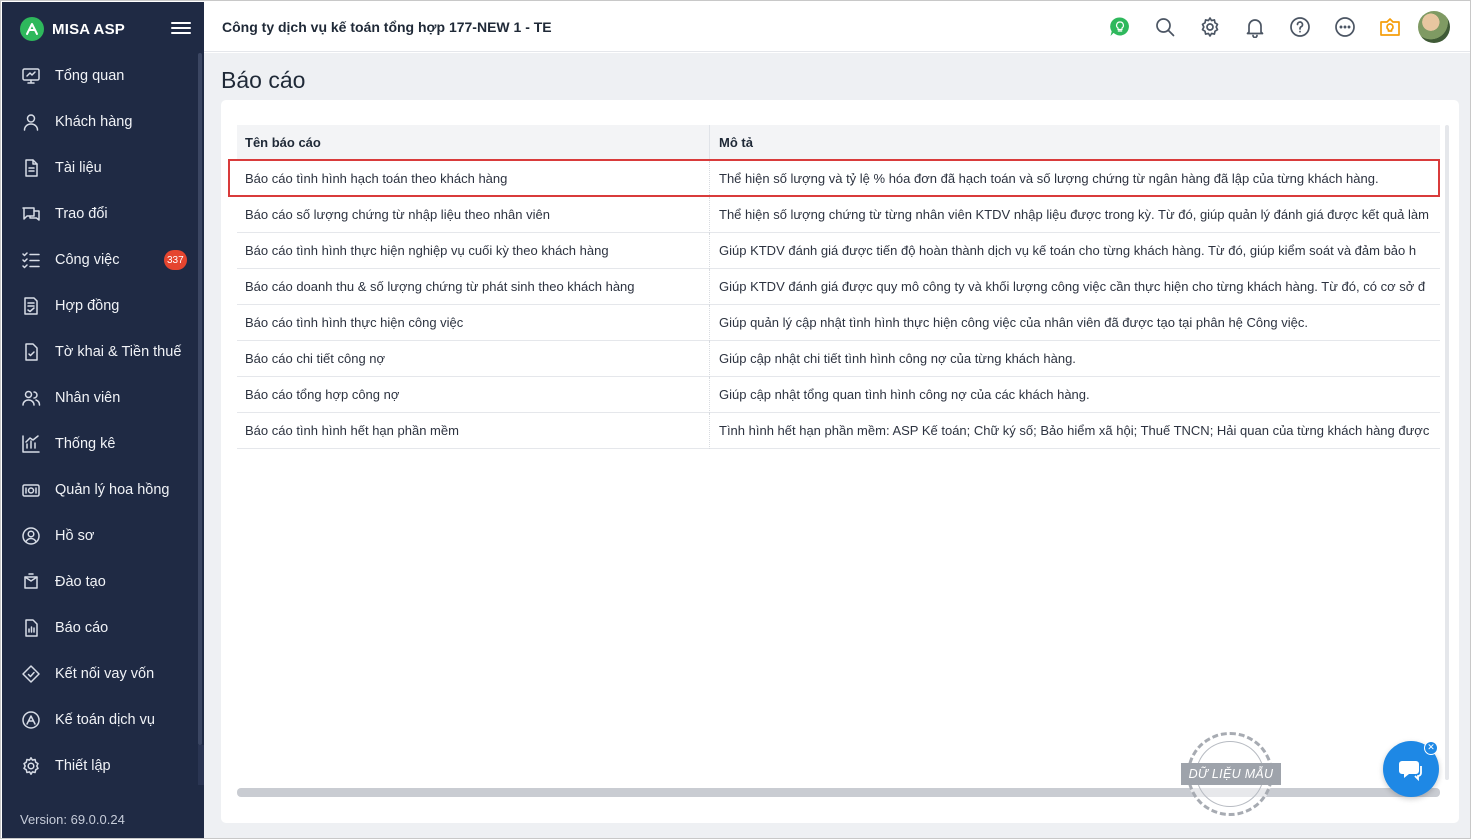  What do you see at coordinates (31, 674) in the screenshot?
I see `loan-icon` at bounding box center [31, 674].